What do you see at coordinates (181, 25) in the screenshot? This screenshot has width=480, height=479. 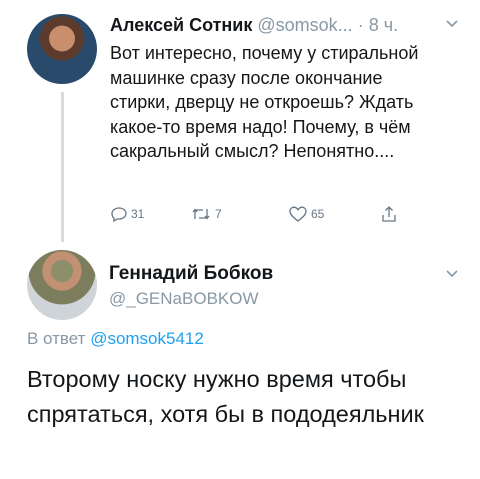 I see `author-name: Алексей Сотник` at bounding box center [181, 25].